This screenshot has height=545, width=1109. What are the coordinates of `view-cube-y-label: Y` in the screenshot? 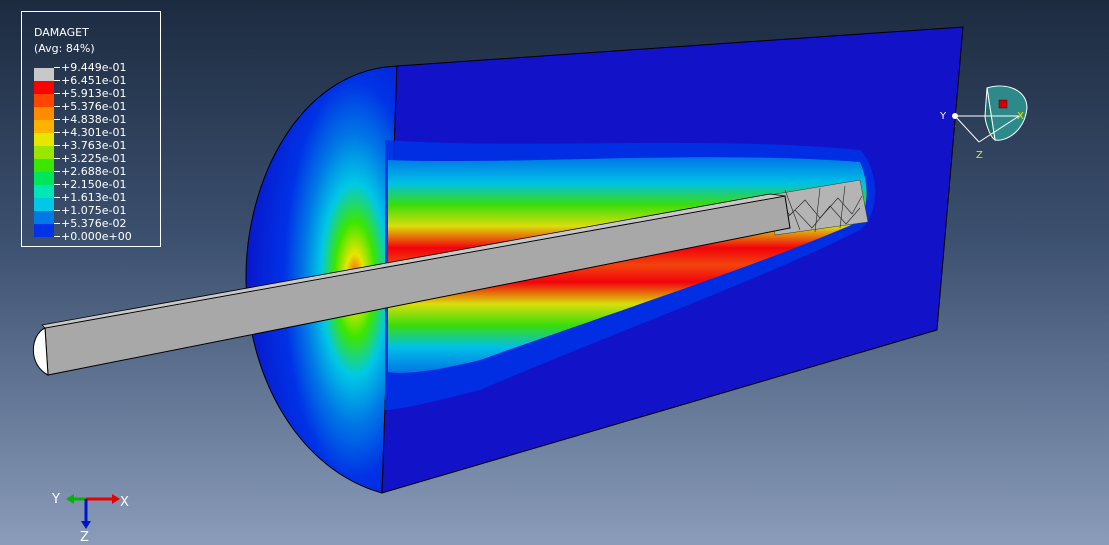 It's located at (943, 116).